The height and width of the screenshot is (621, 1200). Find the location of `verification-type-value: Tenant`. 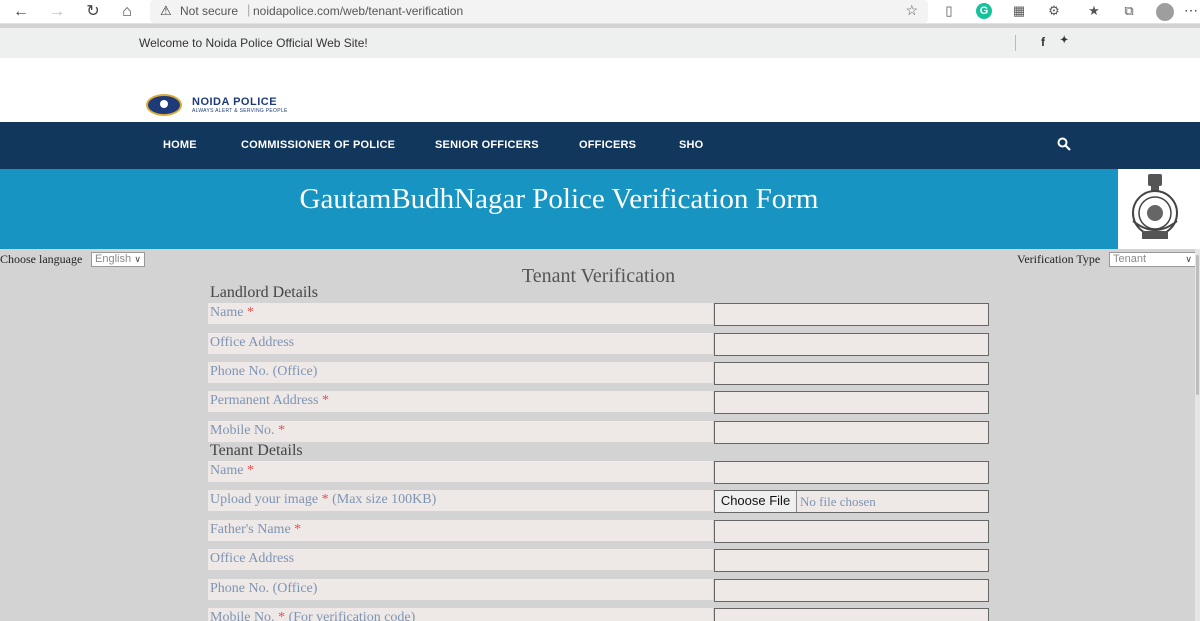

verification-type-value: Tenant is located at coordinates (1130, 259).